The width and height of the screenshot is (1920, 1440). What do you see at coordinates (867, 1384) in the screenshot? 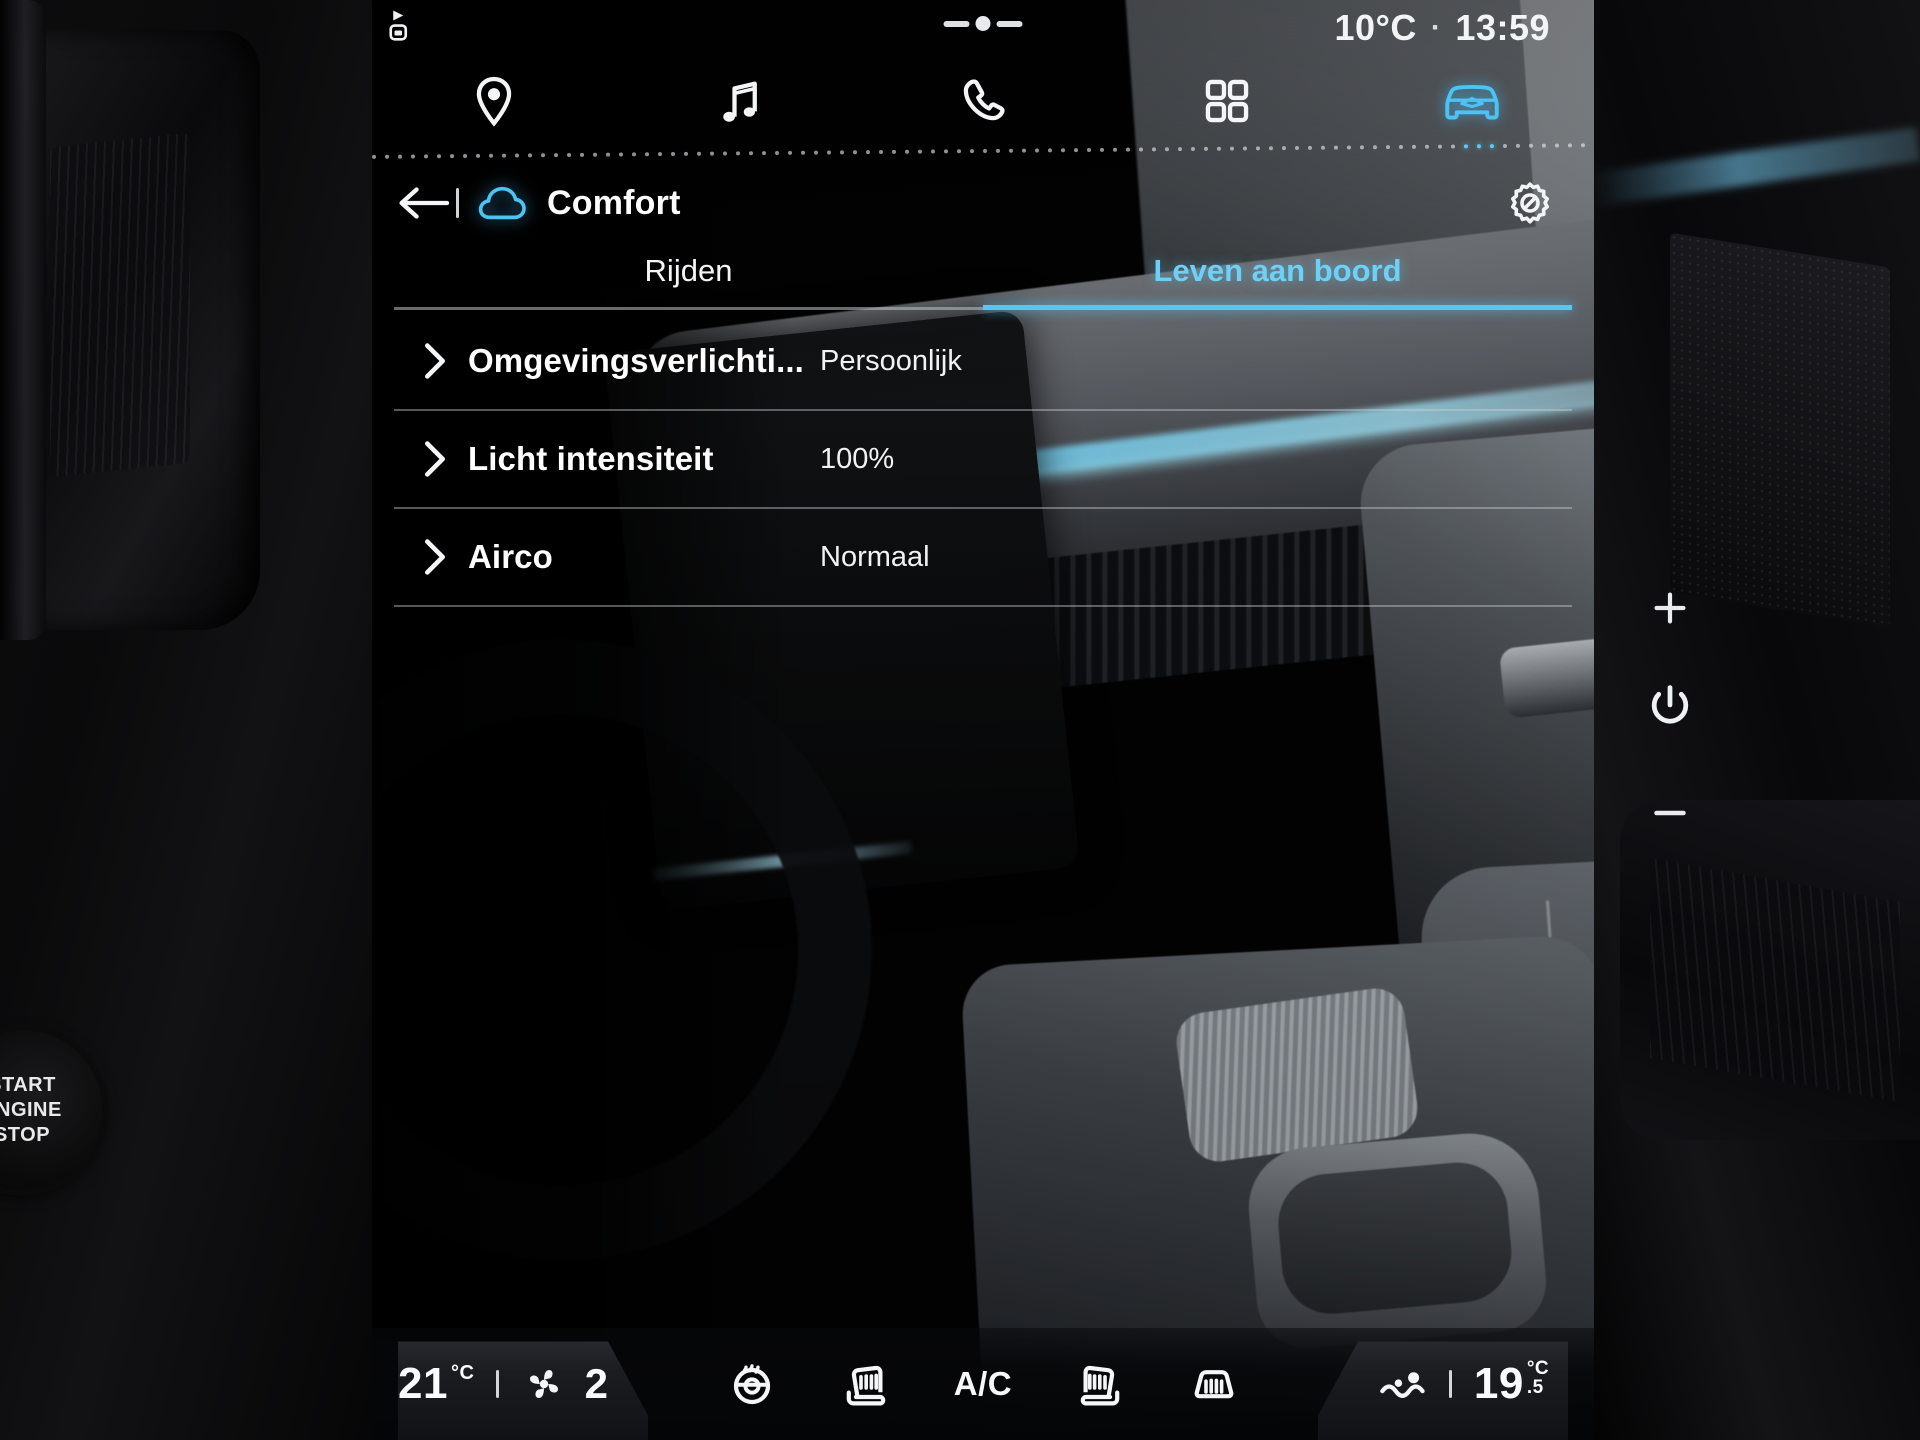
I see `seat-heater-left-icon` at bounding box center [867, 1384].